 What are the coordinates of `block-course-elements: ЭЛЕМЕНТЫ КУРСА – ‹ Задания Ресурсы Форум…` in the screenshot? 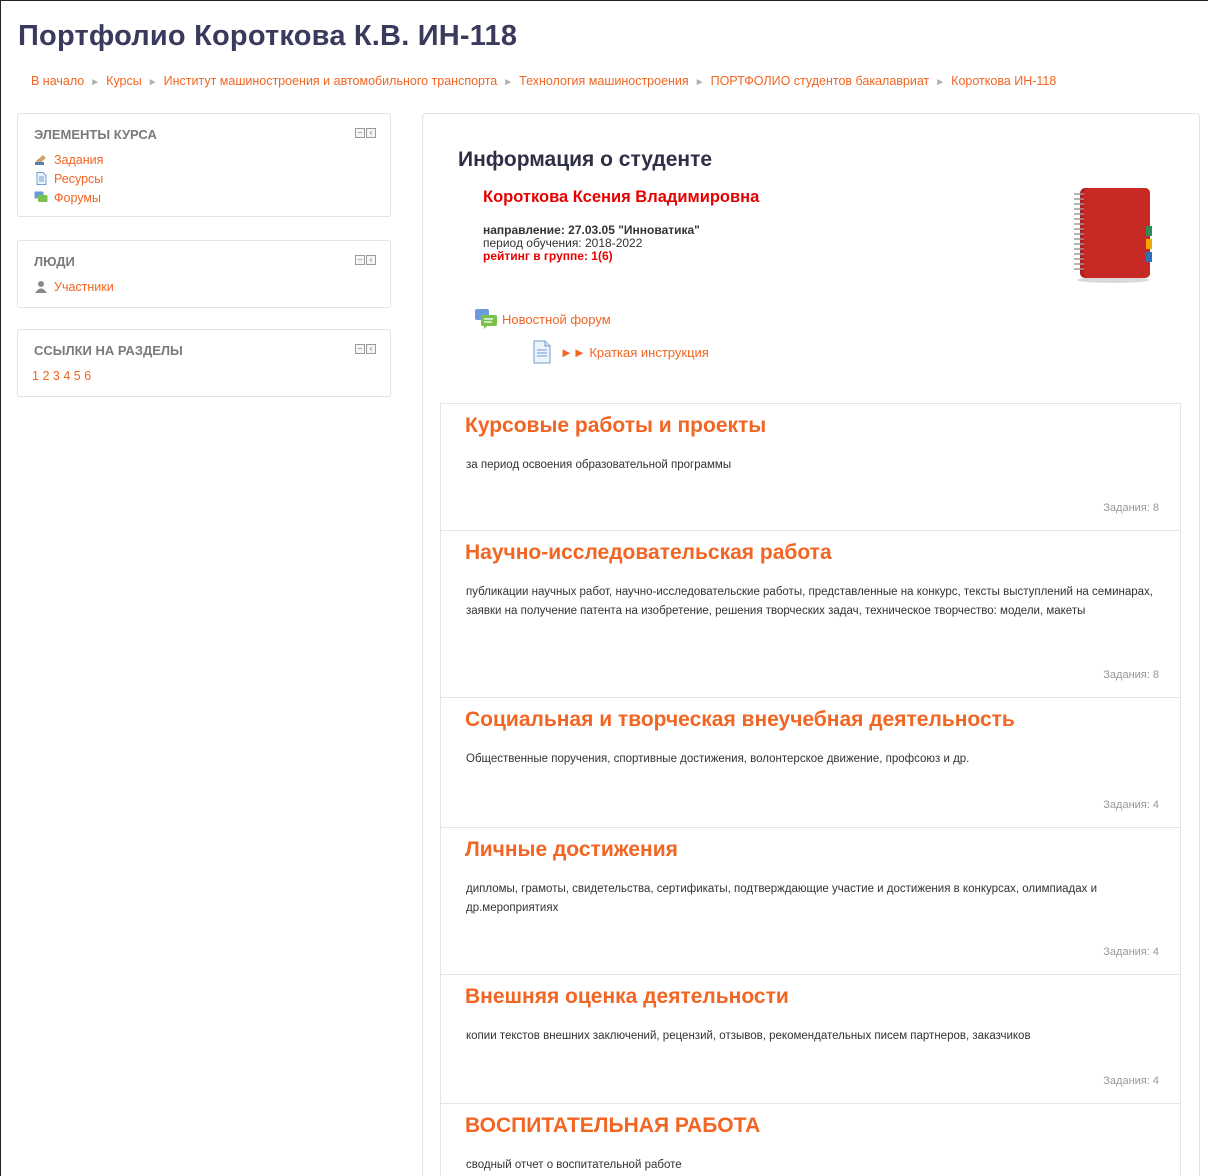 It's located at (204, 165).